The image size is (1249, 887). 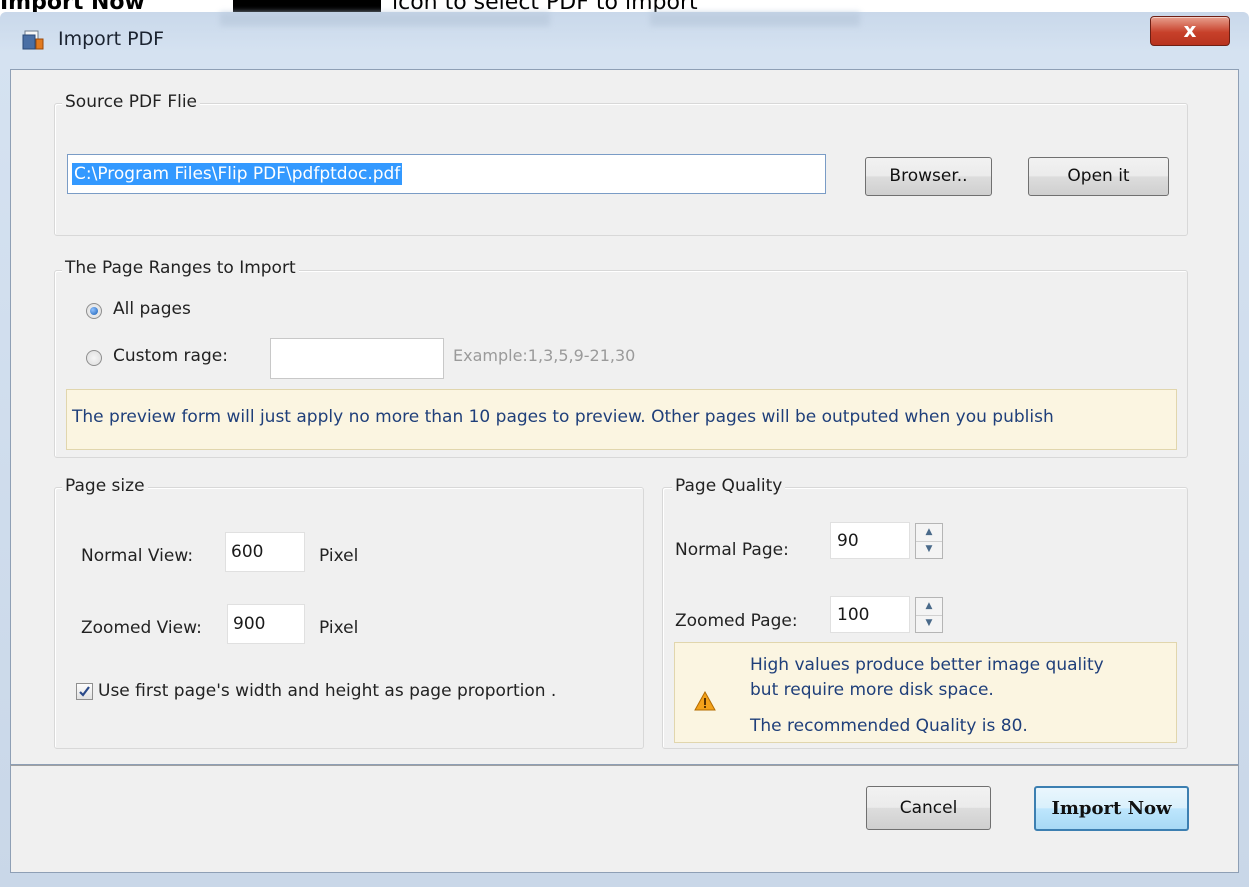 I want to click on normal-page-input: 90, so click(x=870, y=540).